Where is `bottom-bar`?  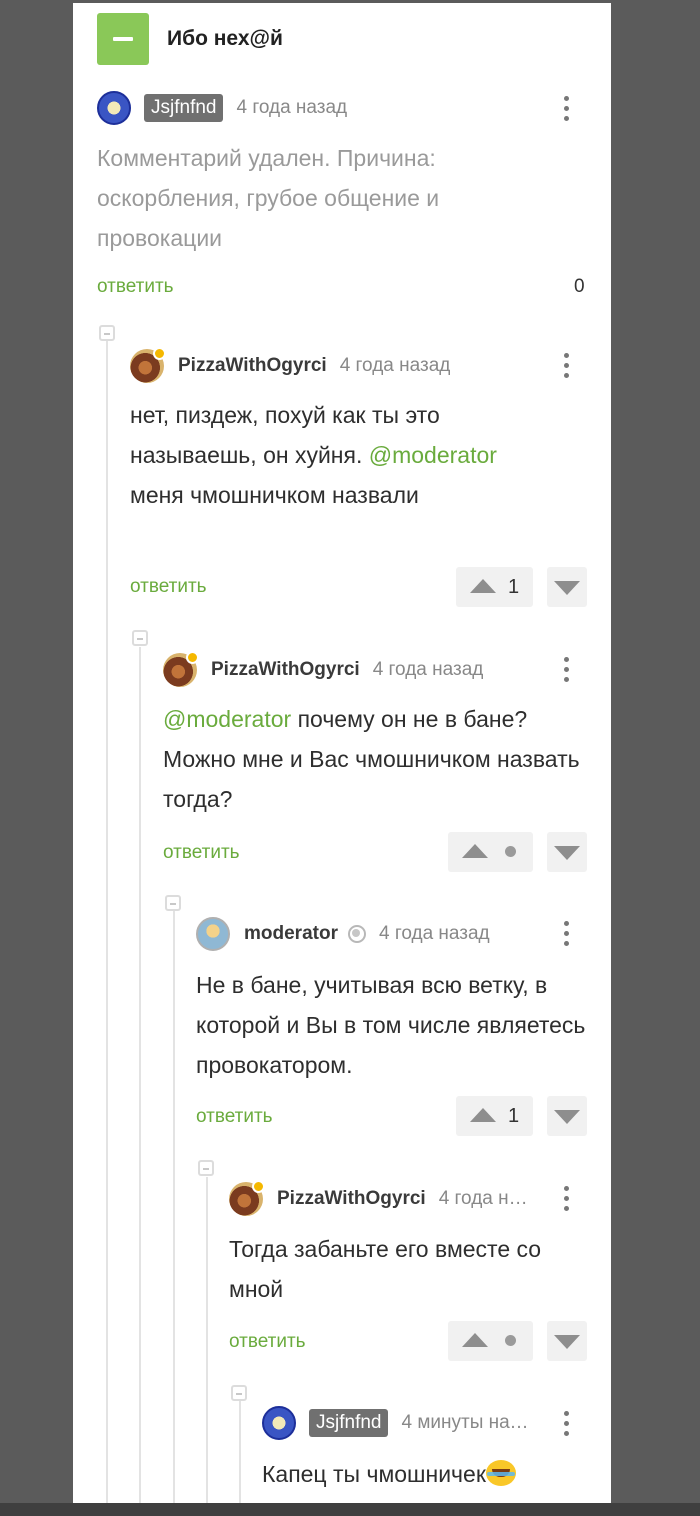
bottom-bar is located at coordinates (350, 1509).